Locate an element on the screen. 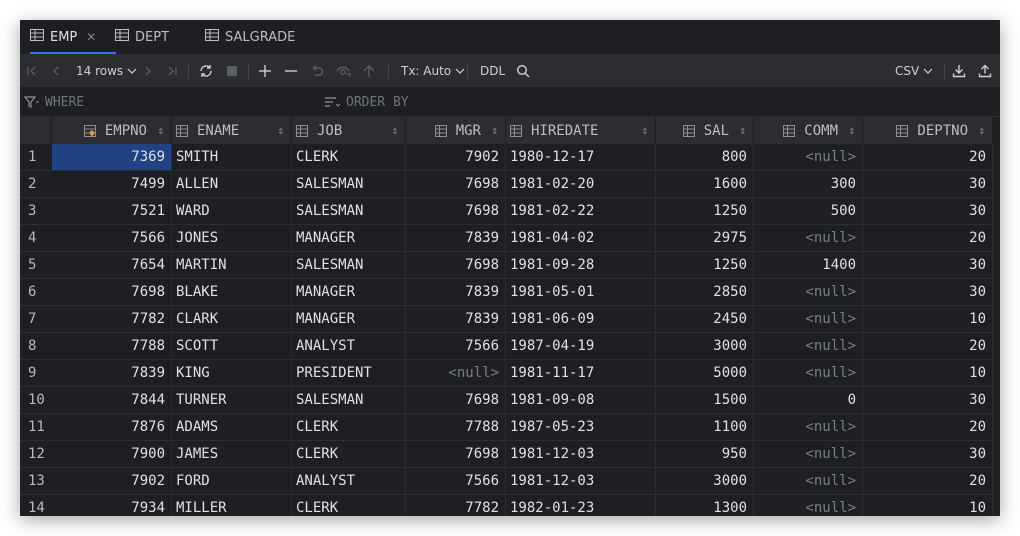 This screenshot has width=1020, height=536. cell-ename: MILLER is located at coordinates (232, 505).